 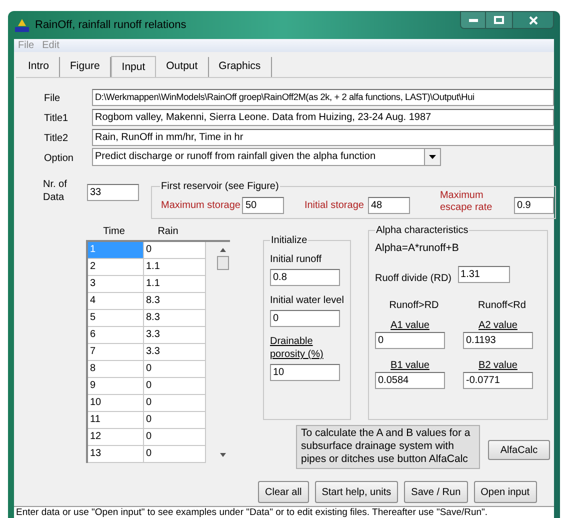 I want to click on input-field: 48, so click(x=389, y=205).